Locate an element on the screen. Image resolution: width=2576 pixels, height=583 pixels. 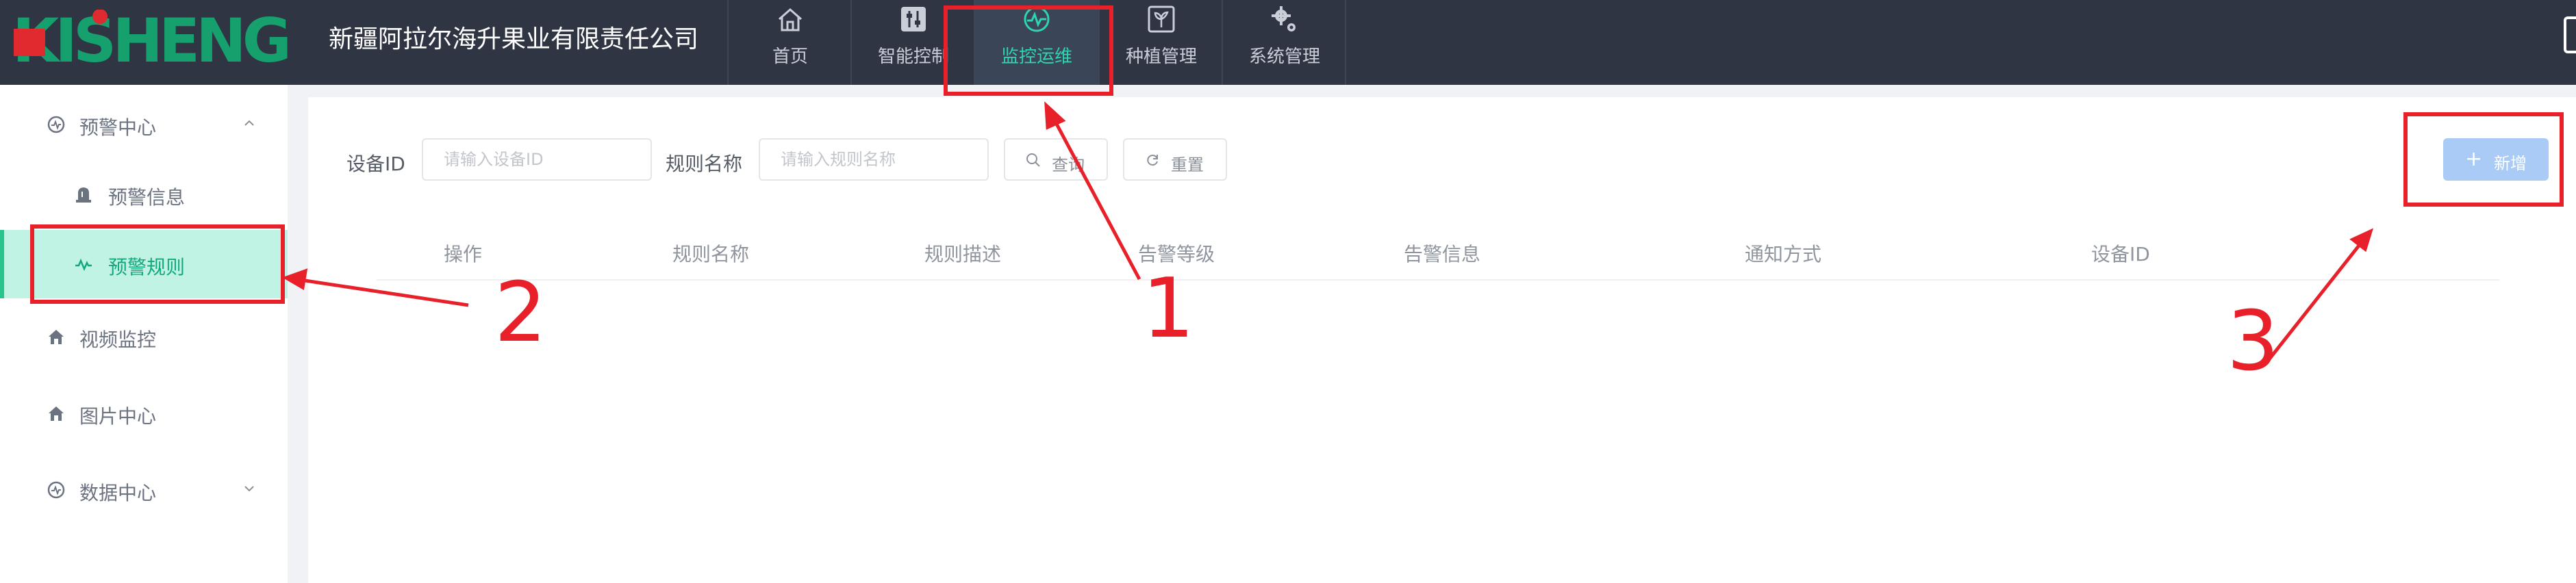
content-gutter is located at coordinates (298, 334).